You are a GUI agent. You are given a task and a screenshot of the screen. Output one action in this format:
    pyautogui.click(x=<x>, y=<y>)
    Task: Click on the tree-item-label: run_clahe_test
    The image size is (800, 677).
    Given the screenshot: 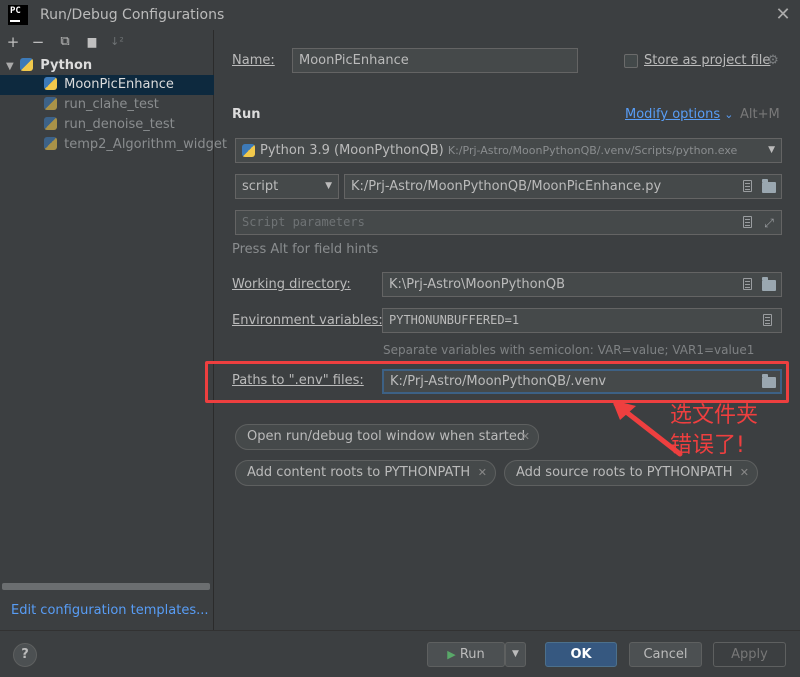 What is the action you would take?
    pyautogui.click(x=111, y=104)
    